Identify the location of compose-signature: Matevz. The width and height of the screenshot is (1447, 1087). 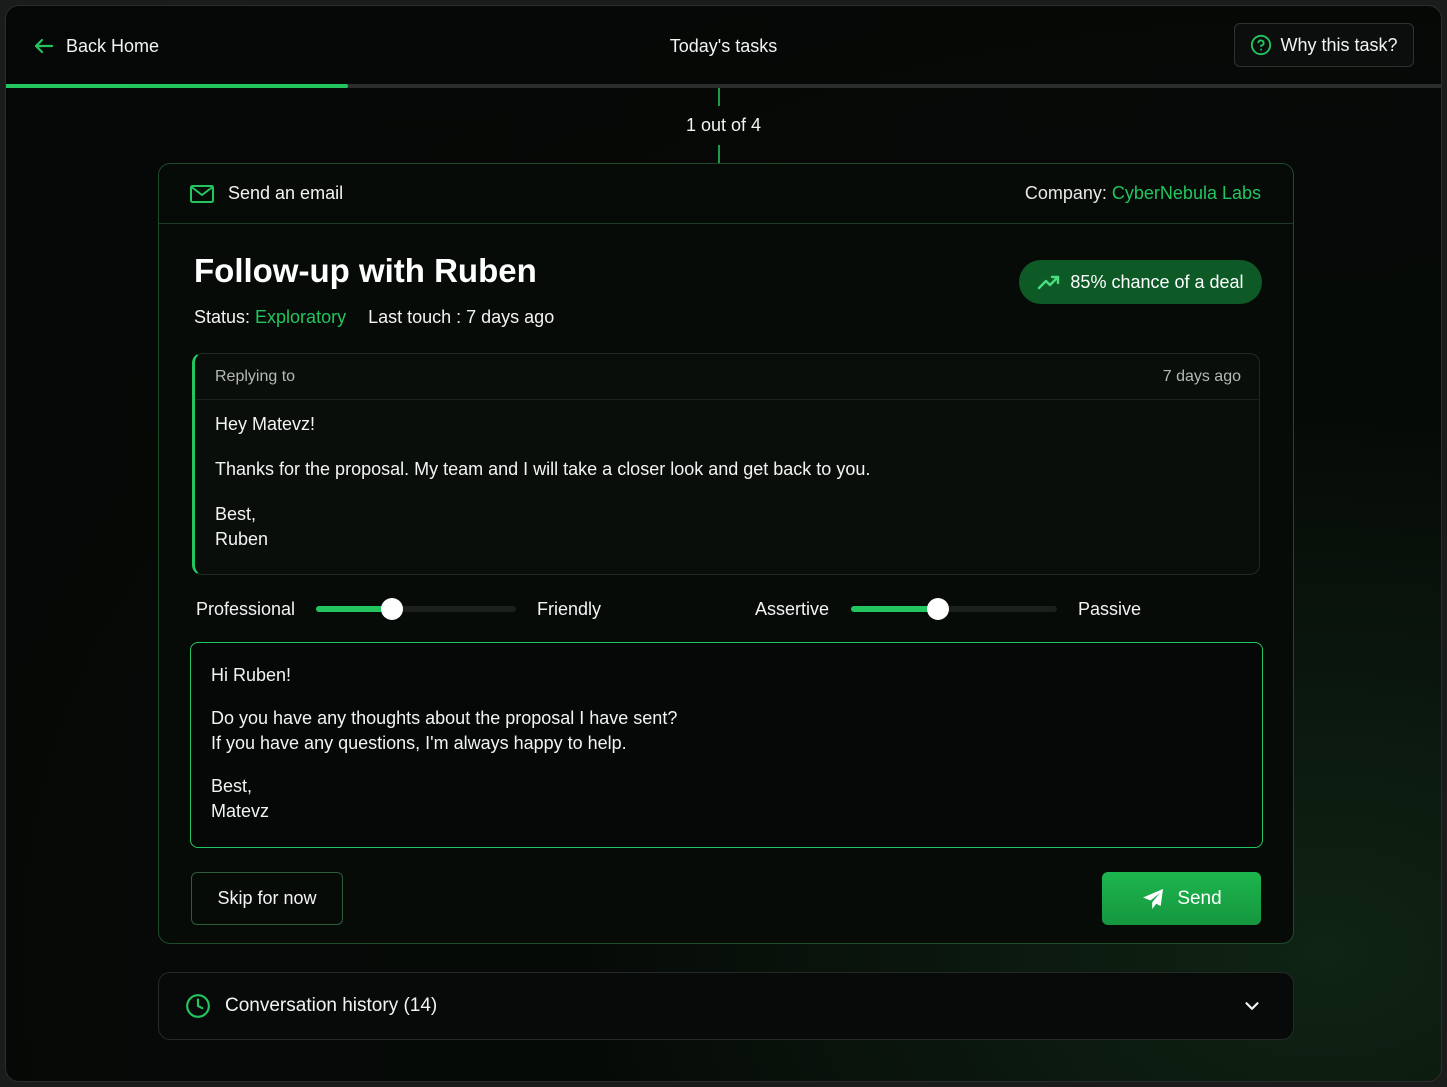
(240, 811).